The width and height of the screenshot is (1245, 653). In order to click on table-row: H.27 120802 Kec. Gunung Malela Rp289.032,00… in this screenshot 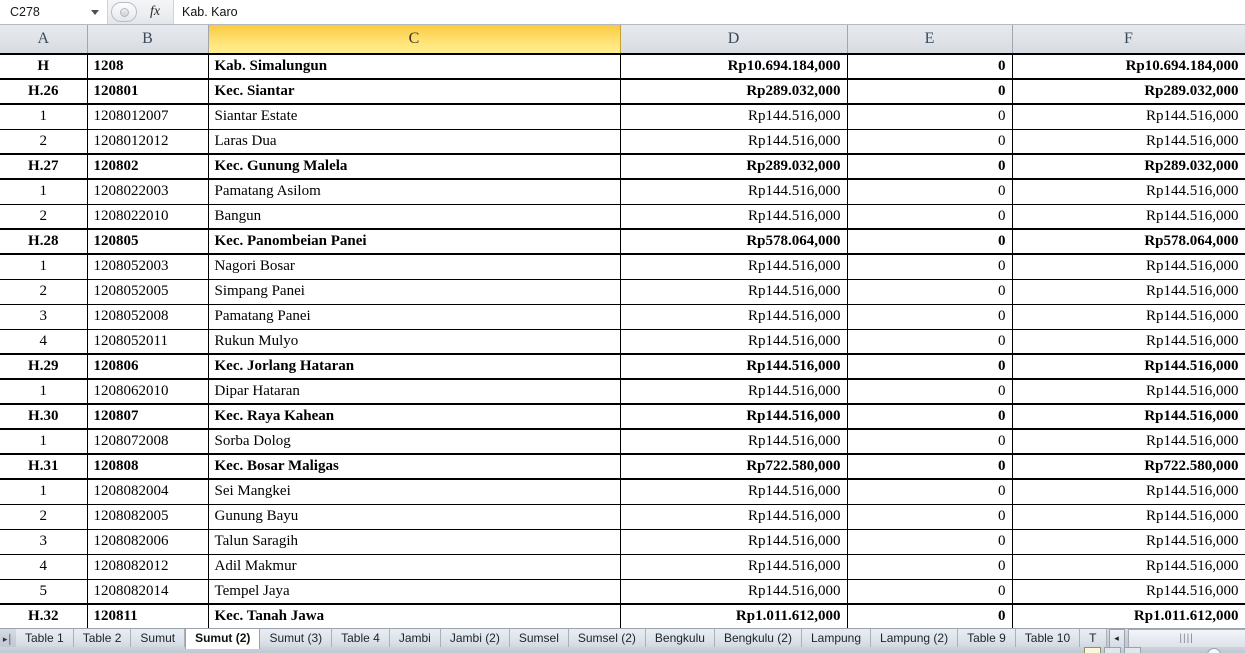, I will do `click(622, 166)`.